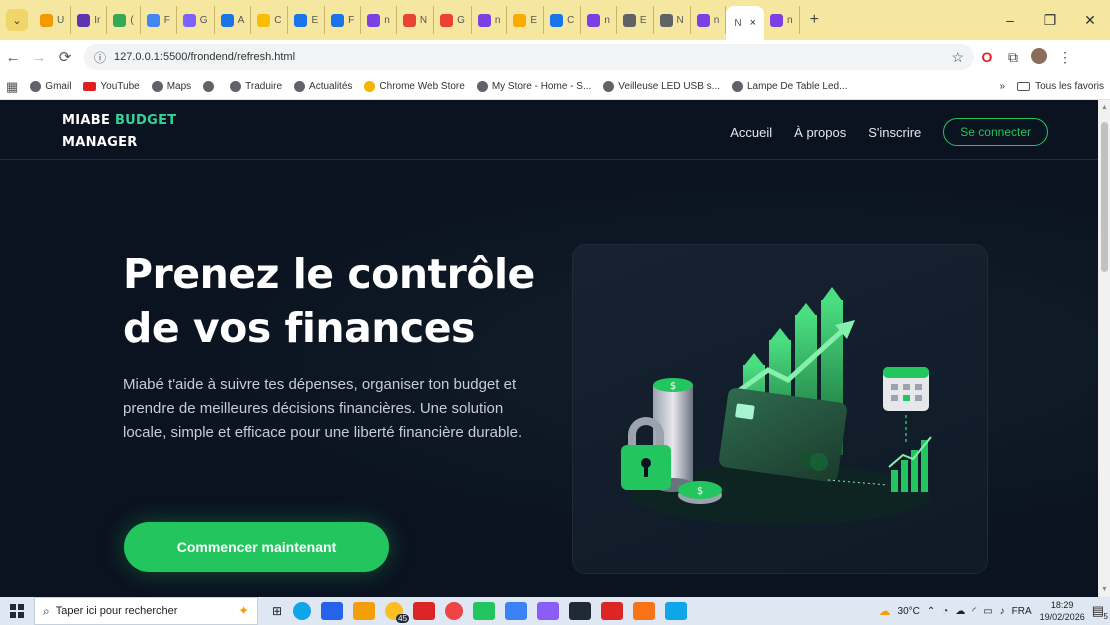  I want to click on wps-icon, so click(612, 611).